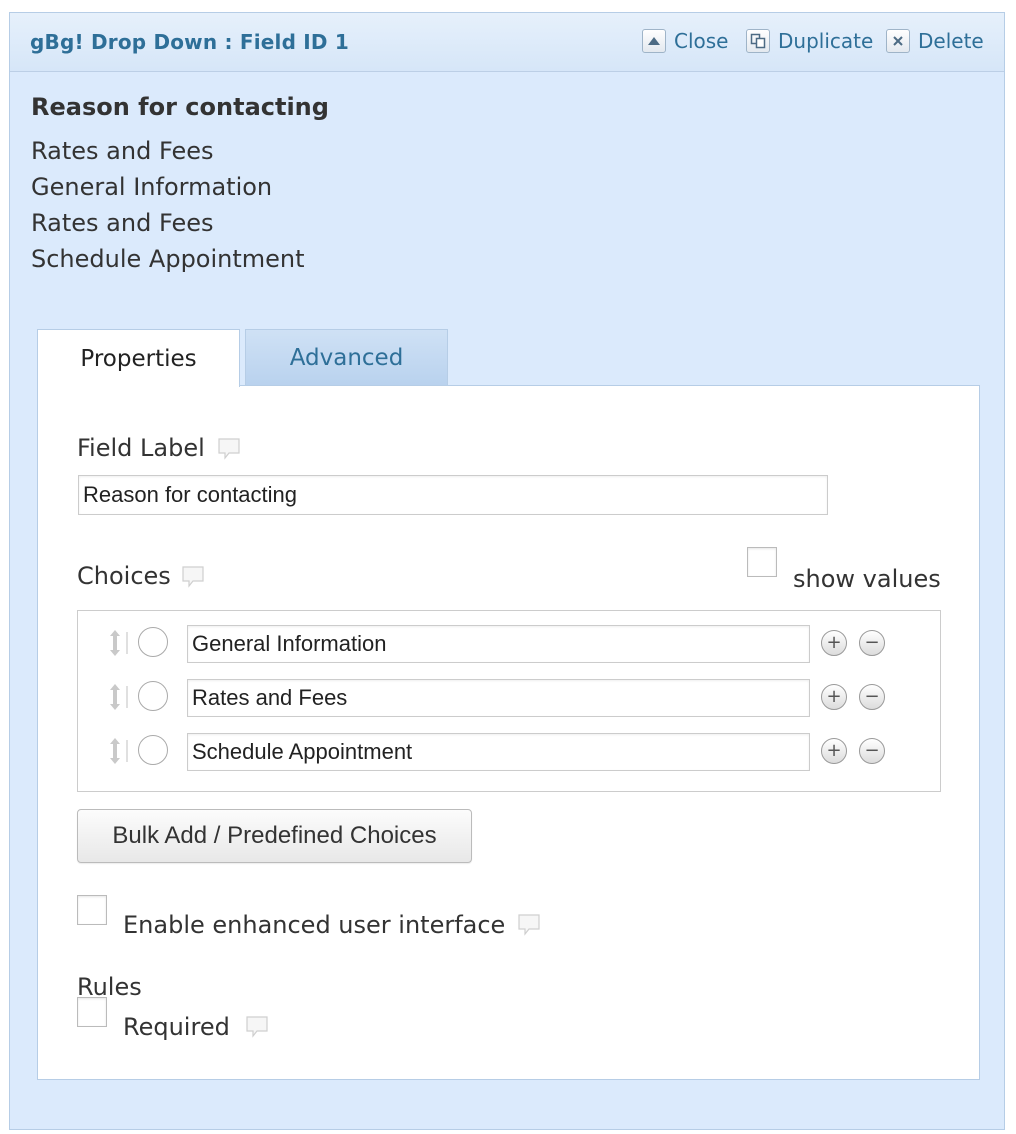 The width and height of the screenshot is (1016, 1134). I want to click on enhanced-ui-label: Enable enhanced user interface, so click(314, 925).